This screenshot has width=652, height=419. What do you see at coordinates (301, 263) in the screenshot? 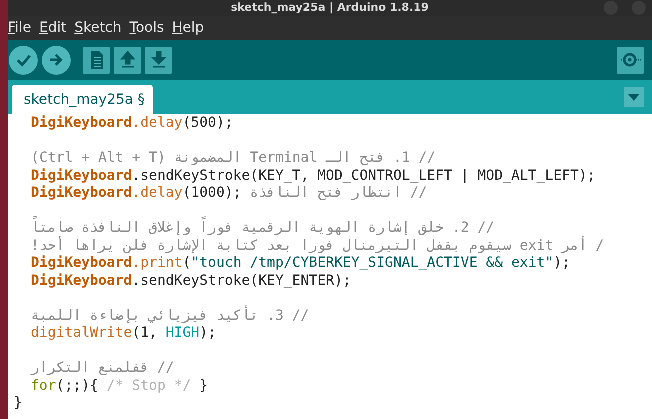
I see `code-line: DigiKeyboard.print("touch /tmp/CYBERKEY_SIGNAL_ACTIVE && exit");` at bounding box center [301, 263].